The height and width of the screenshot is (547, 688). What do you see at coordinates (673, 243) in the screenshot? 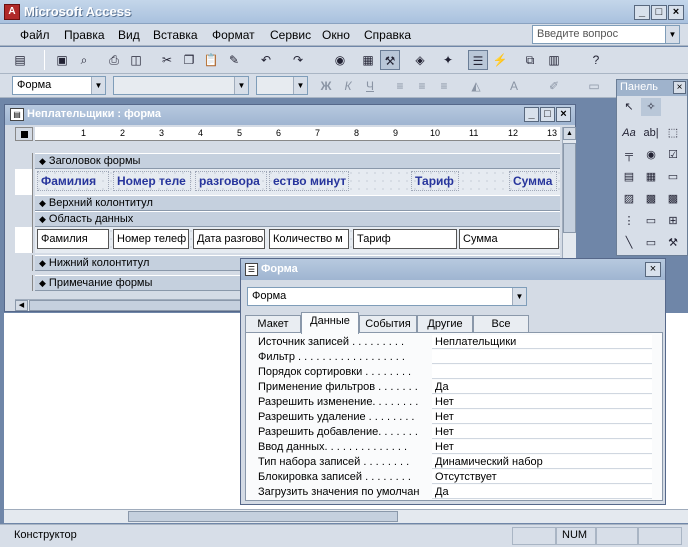
I see `more-controls-icon: ⚒` at bounding box center [673, 243].